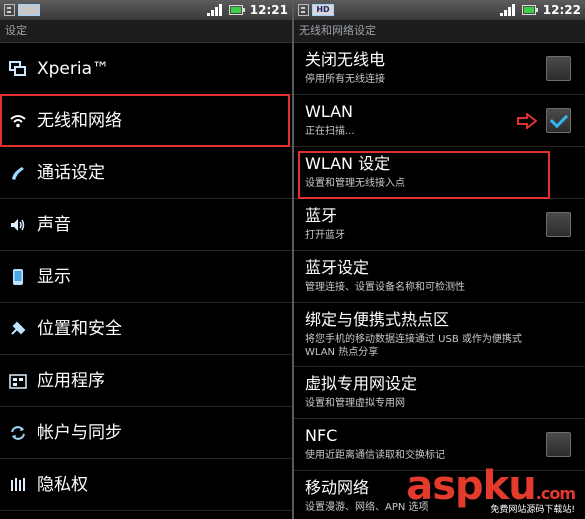  I want to click on setting-bluetooth: 蓝牙 打开蓝牙, so click(439, 225).